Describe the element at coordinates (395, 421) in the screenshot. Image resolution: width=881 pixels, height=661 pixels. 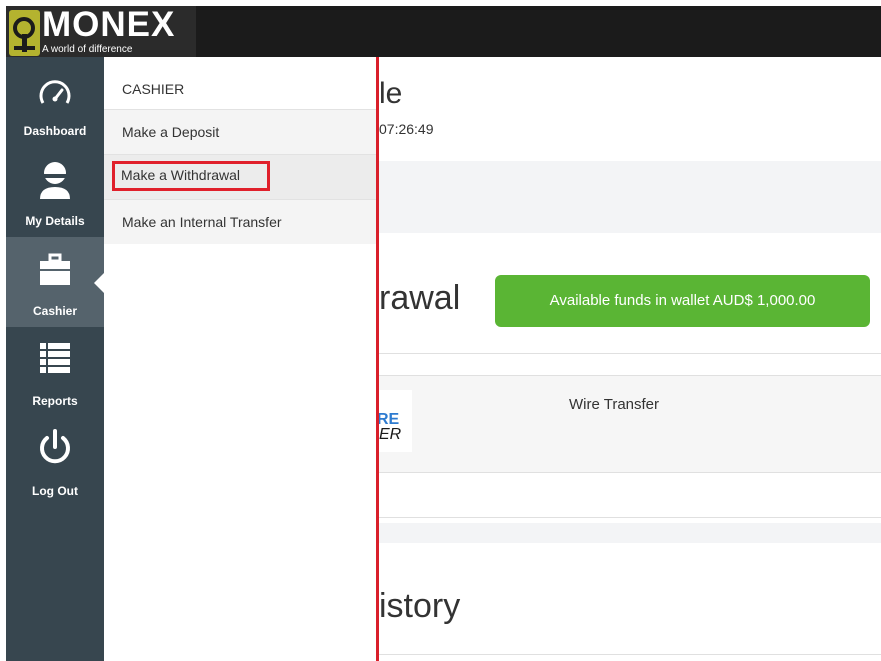
I see `wire-transfer-logo: RE ER` at that location.